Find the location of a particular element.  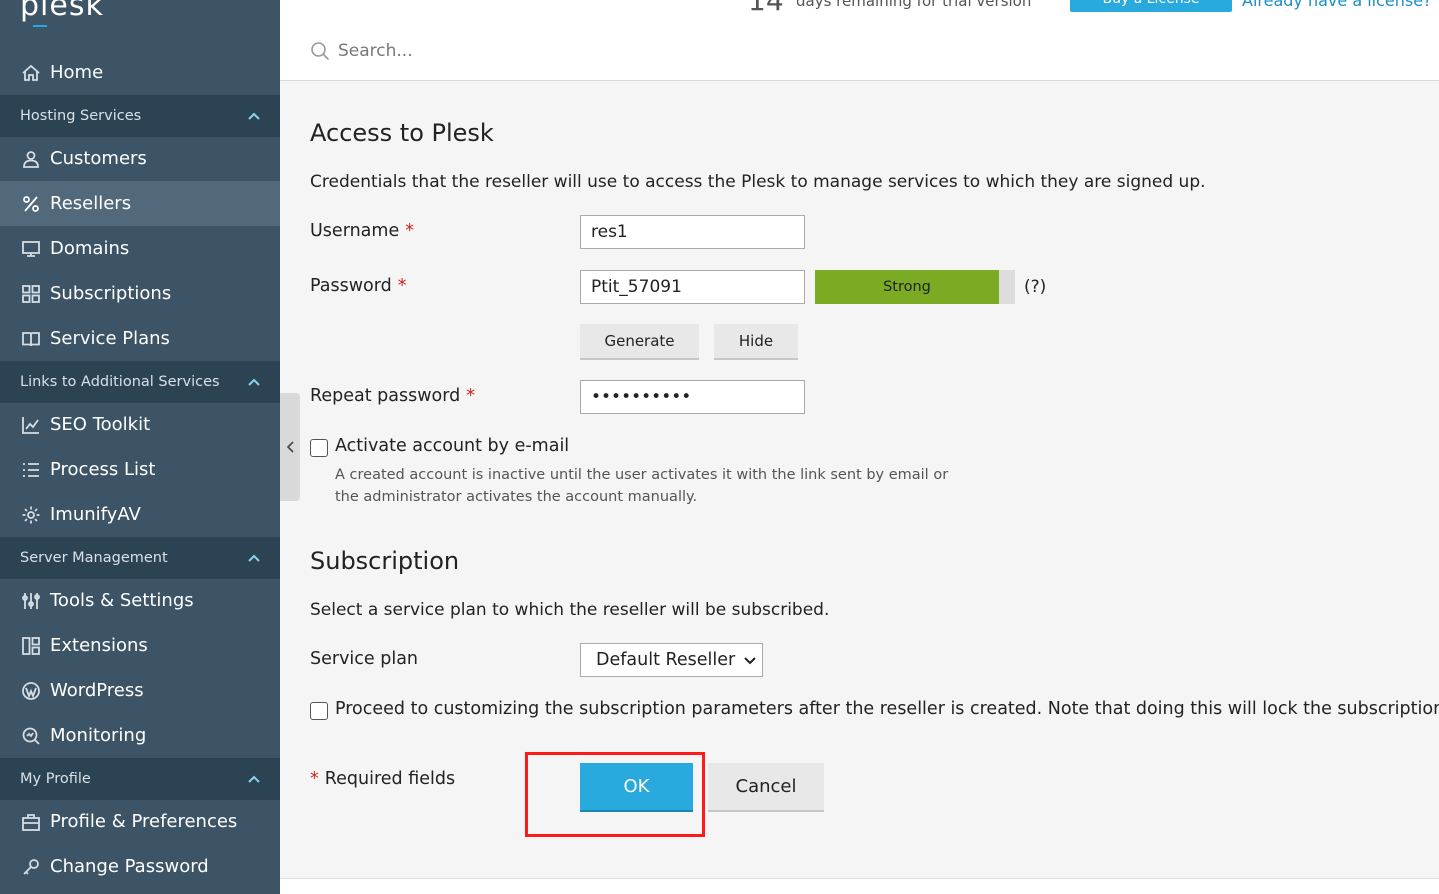

sidebar-item-service-plans: Service Plans is located at coordinates (140, 338).